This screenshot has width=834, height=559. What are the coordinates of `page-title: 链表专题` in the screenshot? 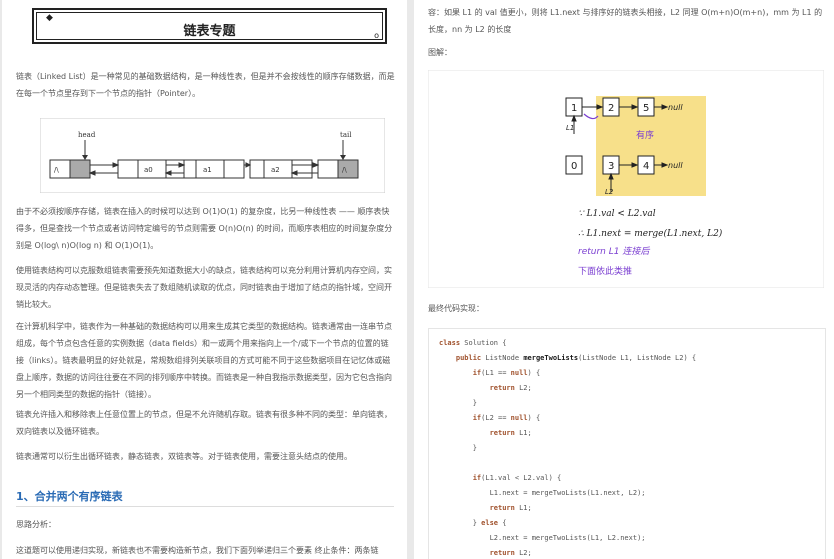 It's located at (209, 31).